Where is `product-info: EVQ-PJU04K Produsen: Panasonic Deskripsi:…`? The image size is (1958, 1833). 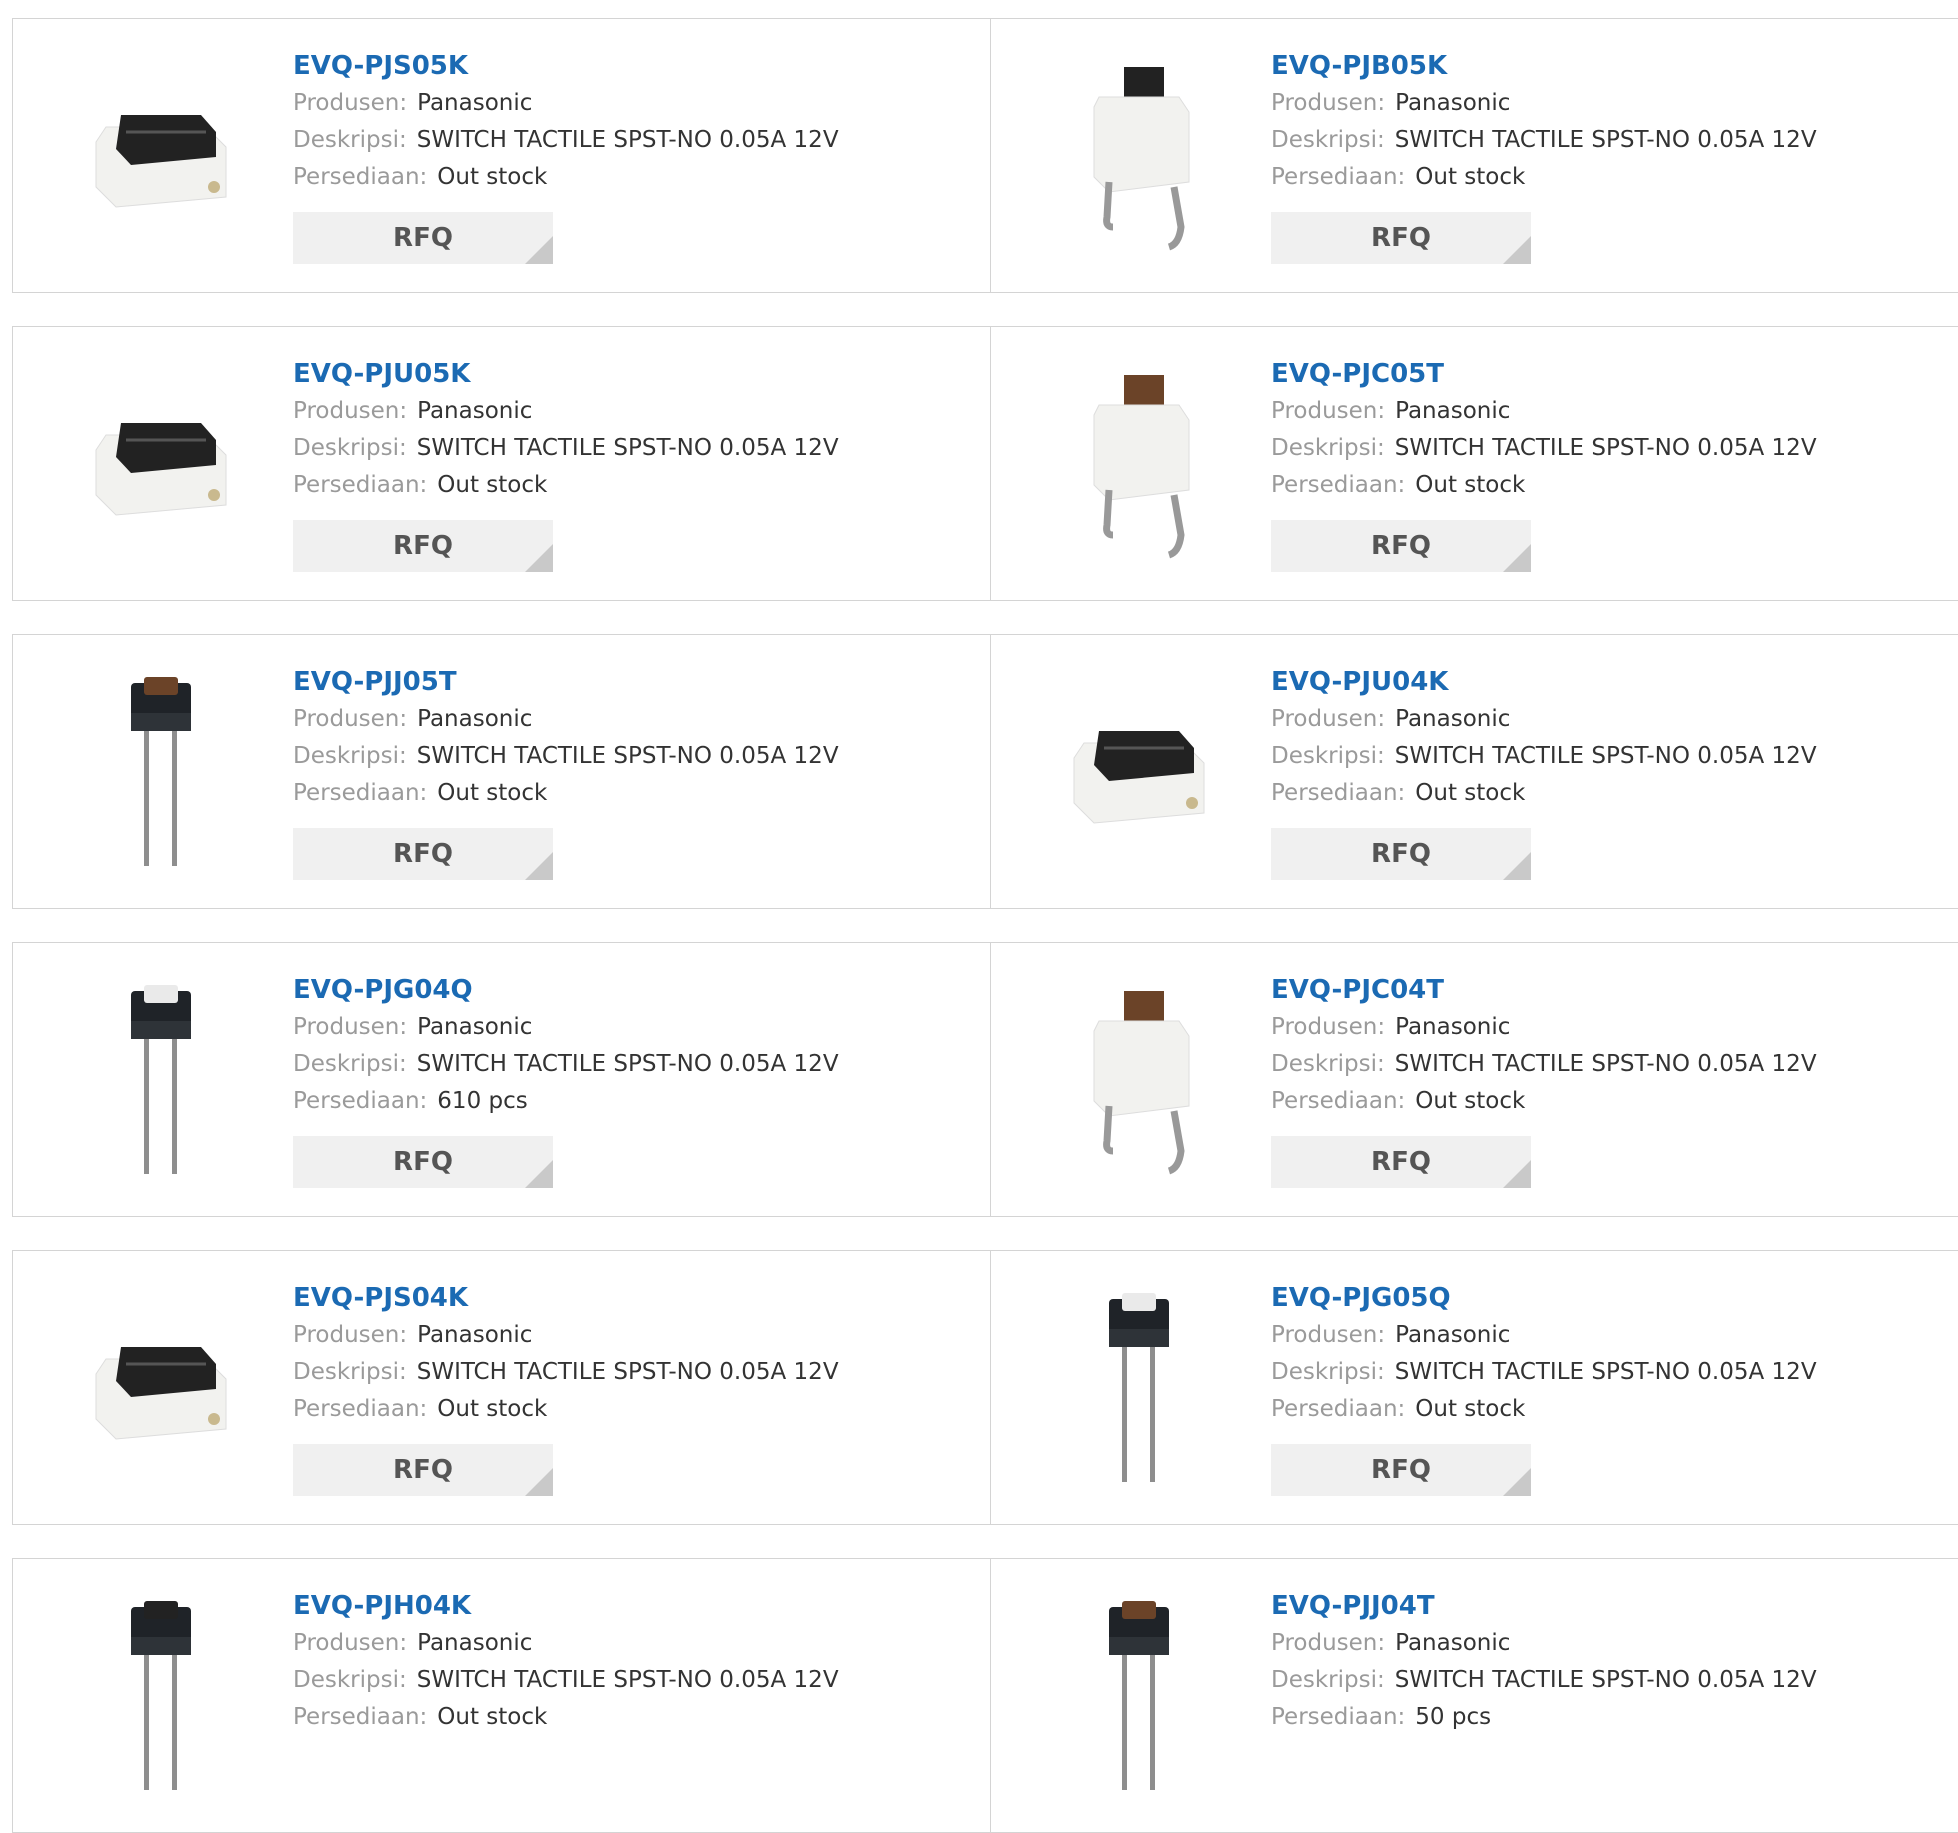 product-info: EVQ-PJU04K Produsen: Panasonic Deskripsi:… is located at coordinates (1544, 771).